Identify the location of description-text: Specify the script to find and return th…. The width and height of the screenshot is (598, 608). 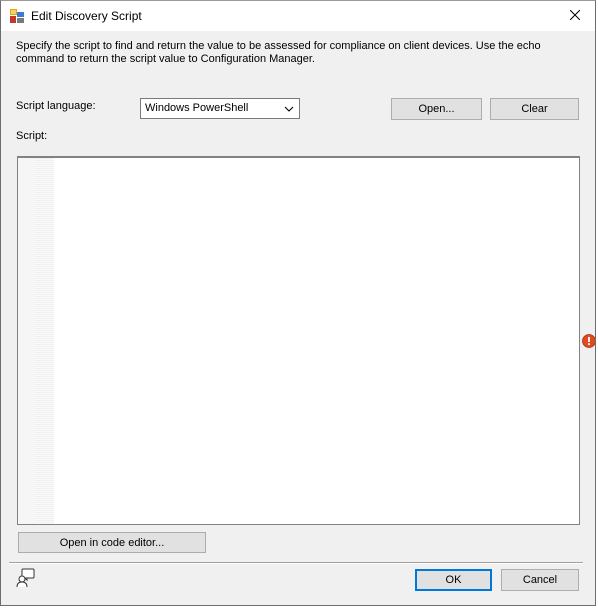
(278, 52).